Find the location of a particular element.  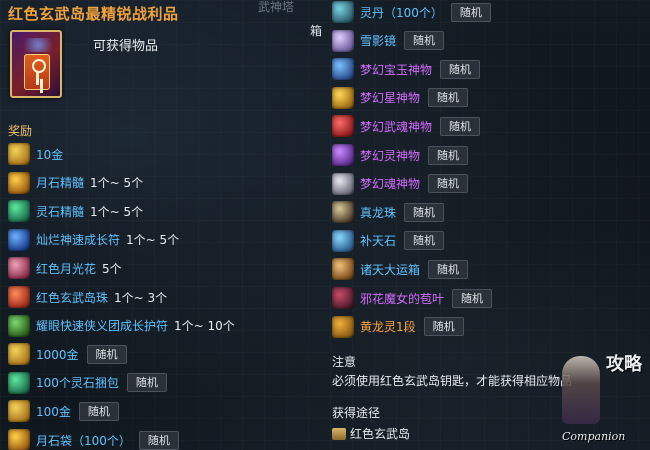

reward-item-row: 灿烂神速成长符 1个~ 5个 is located at coordinates (93, 240).